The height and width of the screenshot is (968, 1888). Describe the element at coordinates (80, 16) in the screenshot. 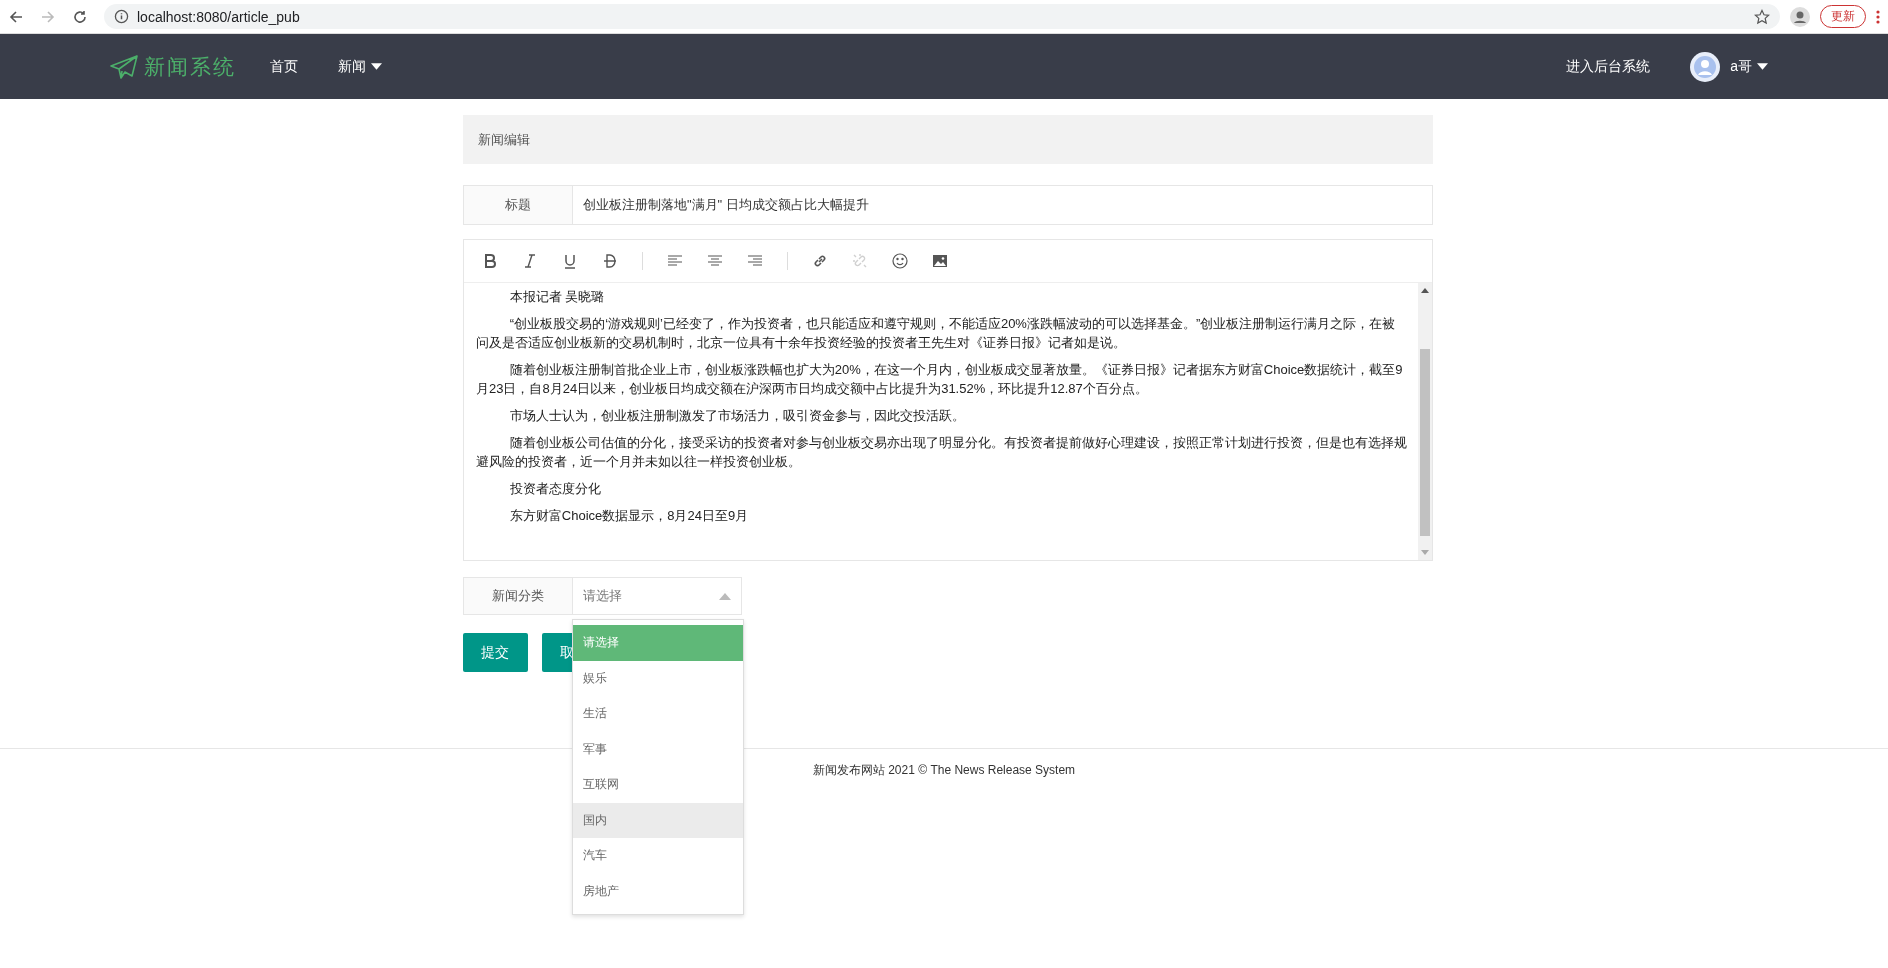

I see `reload-icon` at that location.